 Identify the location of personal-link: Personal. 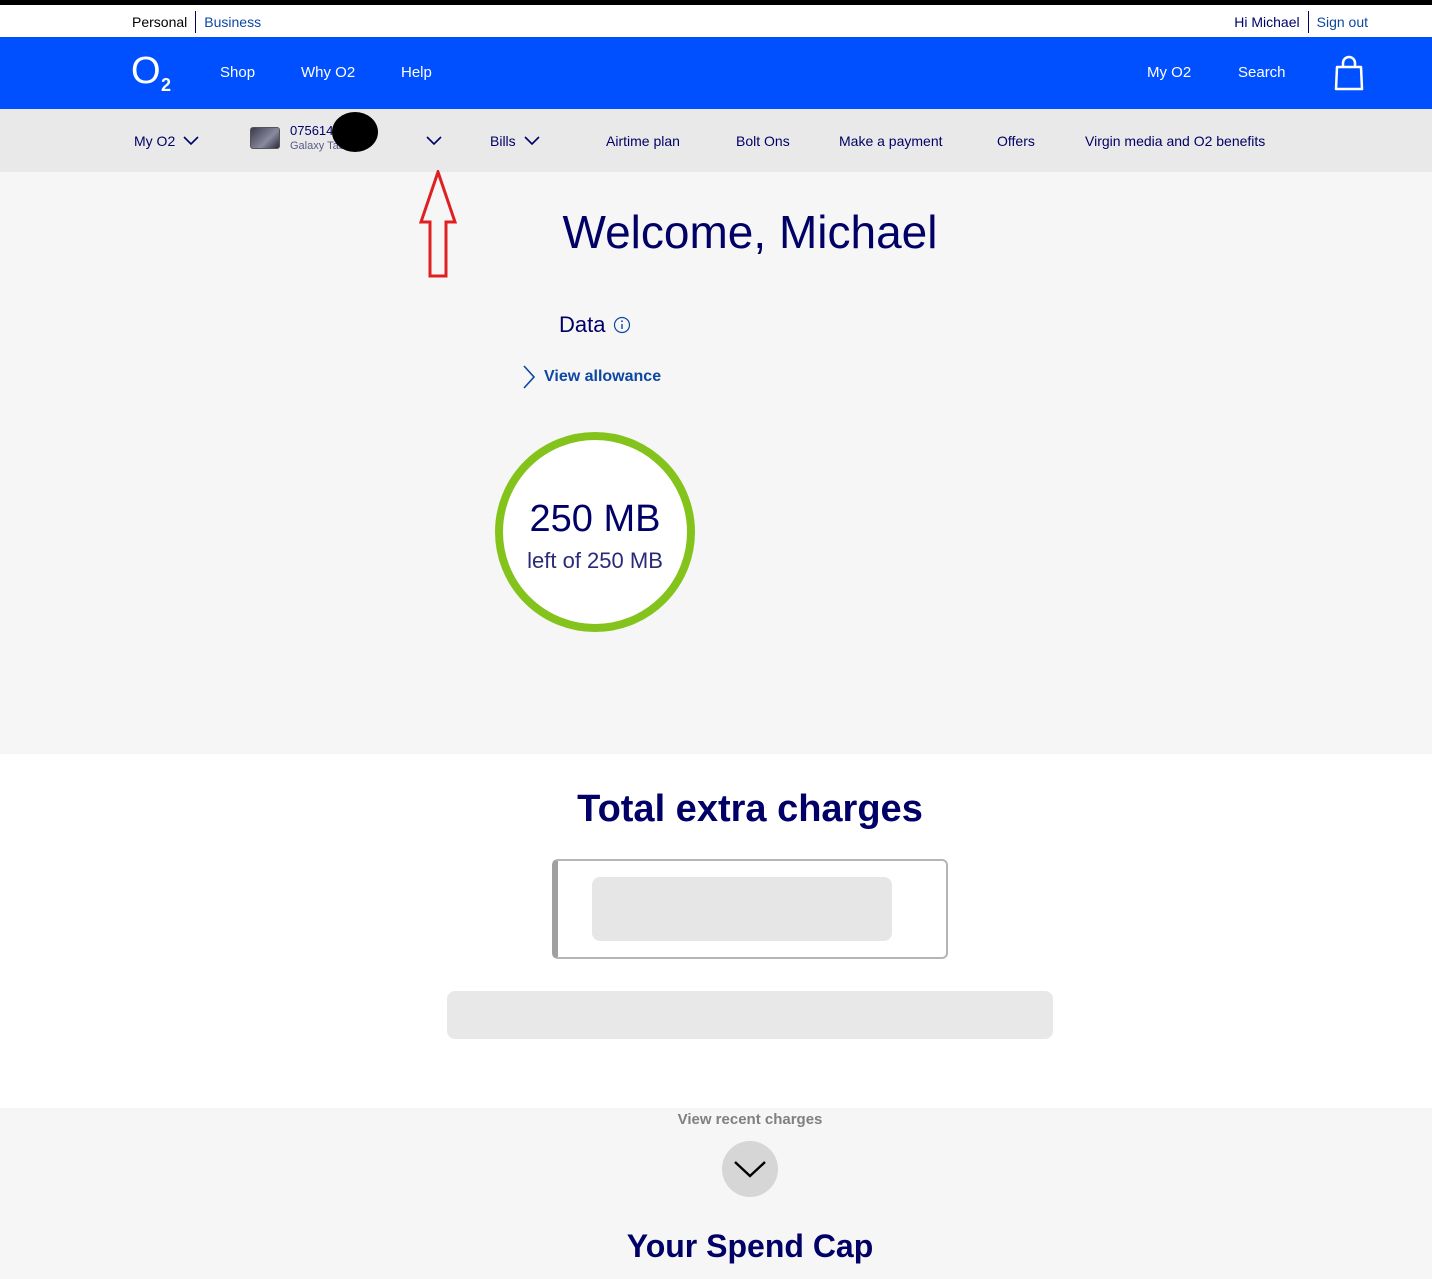
(159, 22).